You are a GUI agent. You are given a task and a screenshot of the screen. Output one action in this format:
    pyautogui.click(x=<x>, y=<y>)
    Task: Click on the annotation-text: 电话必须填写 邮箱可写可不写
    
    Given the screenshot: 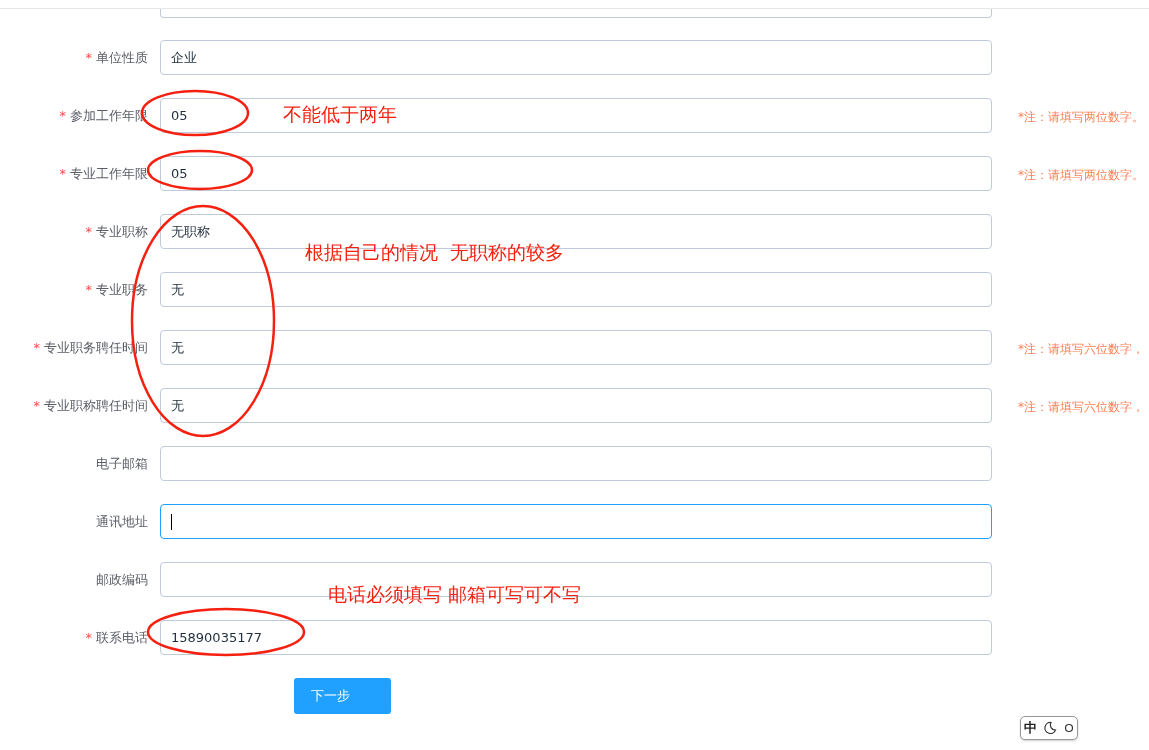 What is the action you would take?
    pyautogui.click(x=455, y=594)
    